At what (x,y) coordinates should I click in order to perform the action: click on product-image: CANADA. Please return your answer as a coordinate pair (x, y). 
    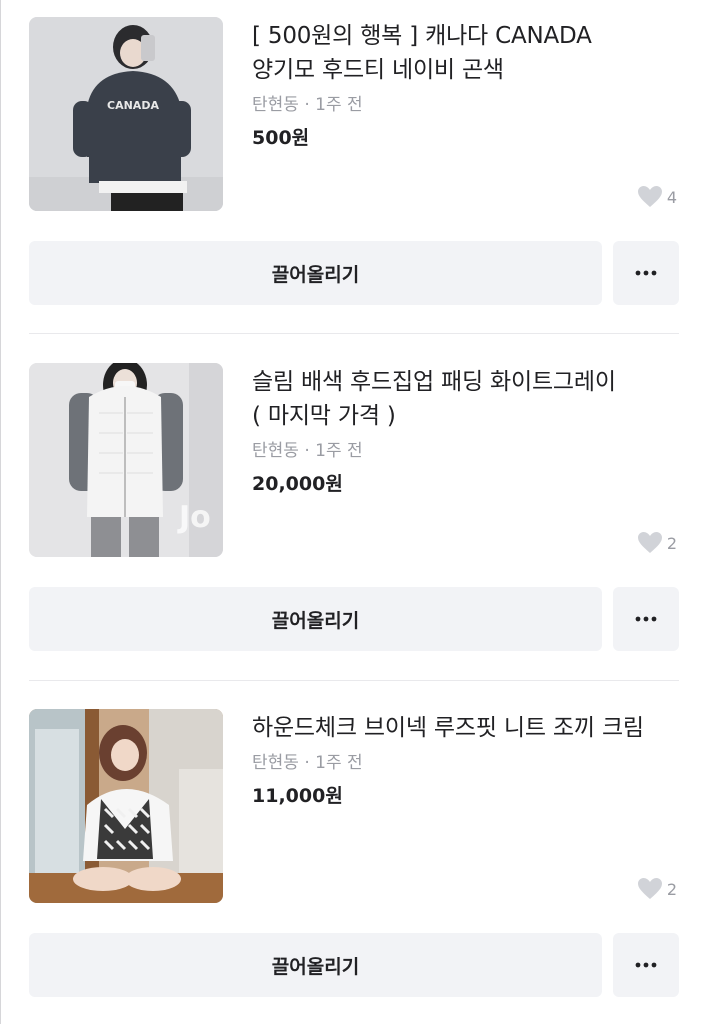
    Looking at the image, I should click on (126, 114).